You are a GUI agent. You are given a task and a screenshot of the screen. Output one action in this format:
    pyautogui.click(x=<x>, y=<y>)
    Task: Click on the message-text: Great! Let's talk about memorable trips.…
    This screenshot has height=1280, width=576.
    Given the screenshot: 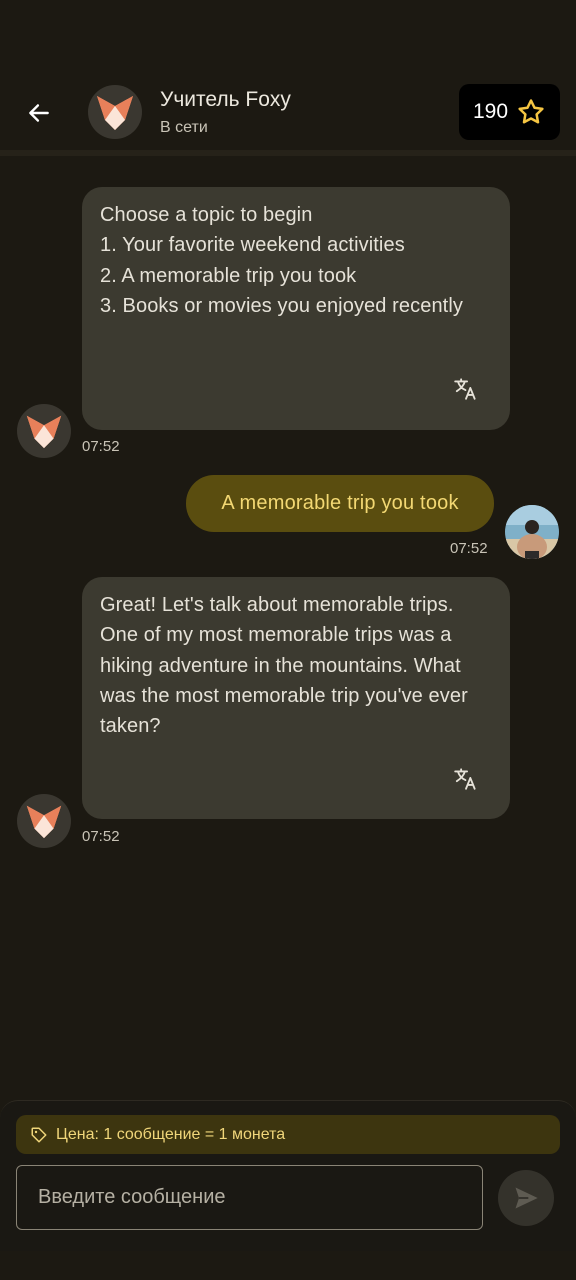 What is the action you would take?
    pyautogui.click(x=284, y=666)
    